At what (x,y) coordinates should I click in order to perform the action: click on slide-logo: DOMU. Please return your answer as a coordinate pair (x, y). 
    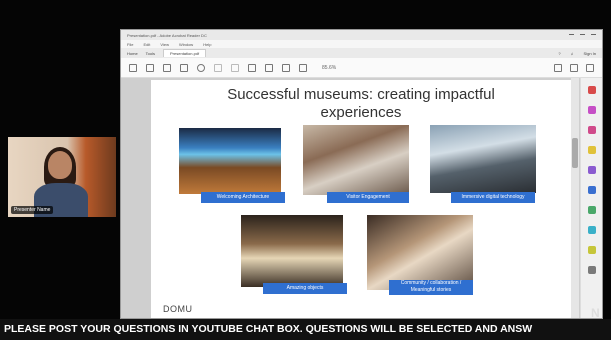
    Looking at the image, I should click on (178, 309).